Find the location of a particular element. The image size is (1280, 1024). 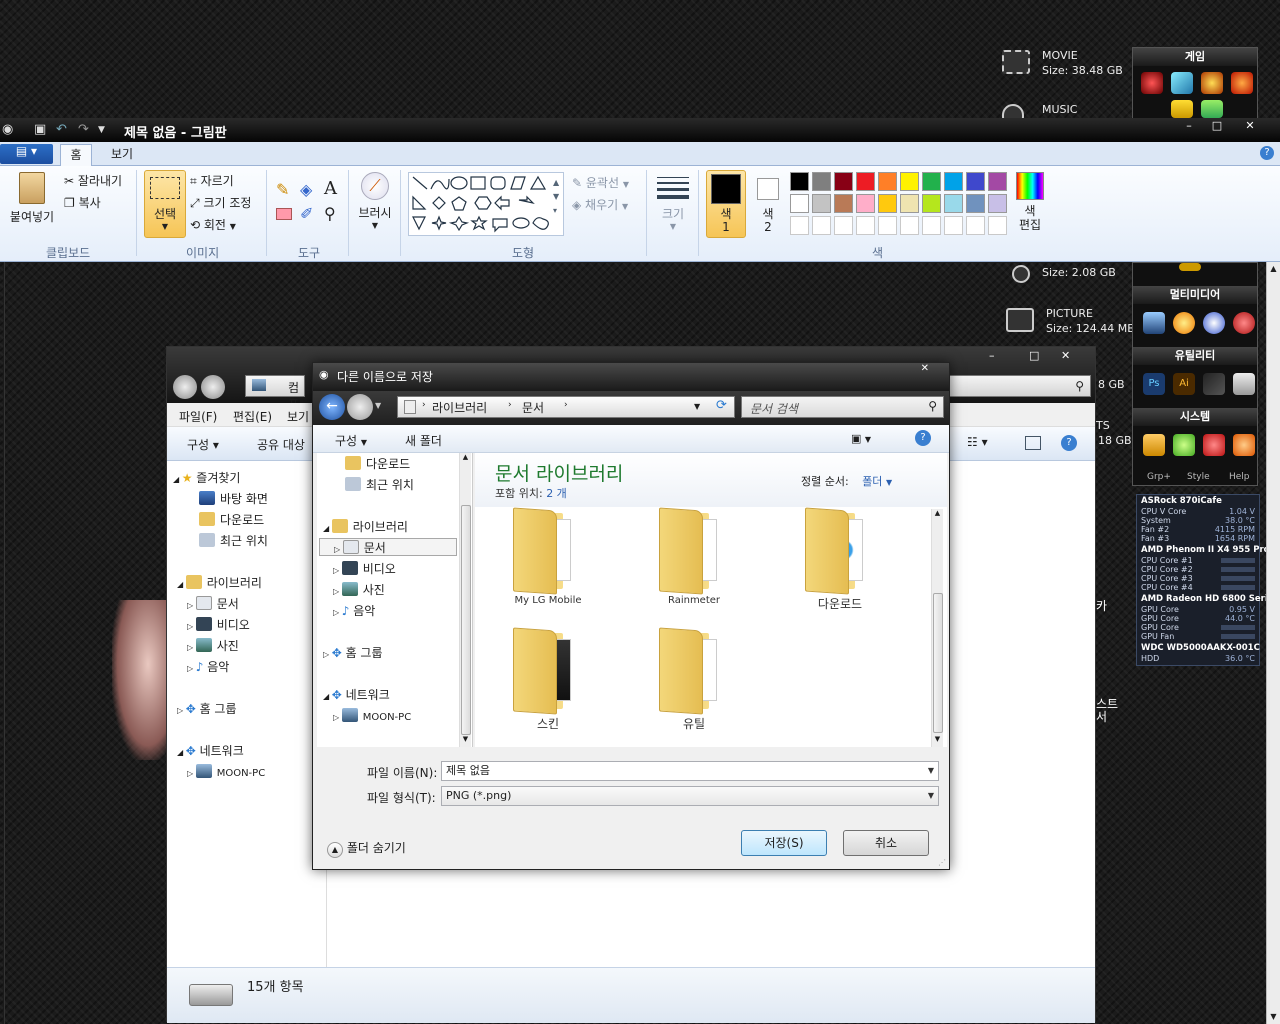

folder-item: Rainmeter is located at coordinates (694, 556).